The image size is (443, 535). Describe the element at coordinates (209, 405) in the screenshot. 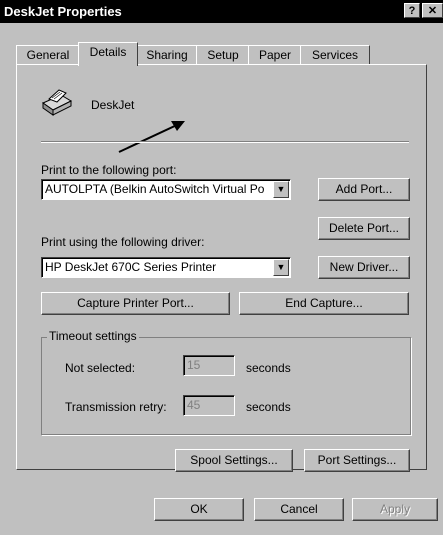

I see `transmission-field: 45` at that location.